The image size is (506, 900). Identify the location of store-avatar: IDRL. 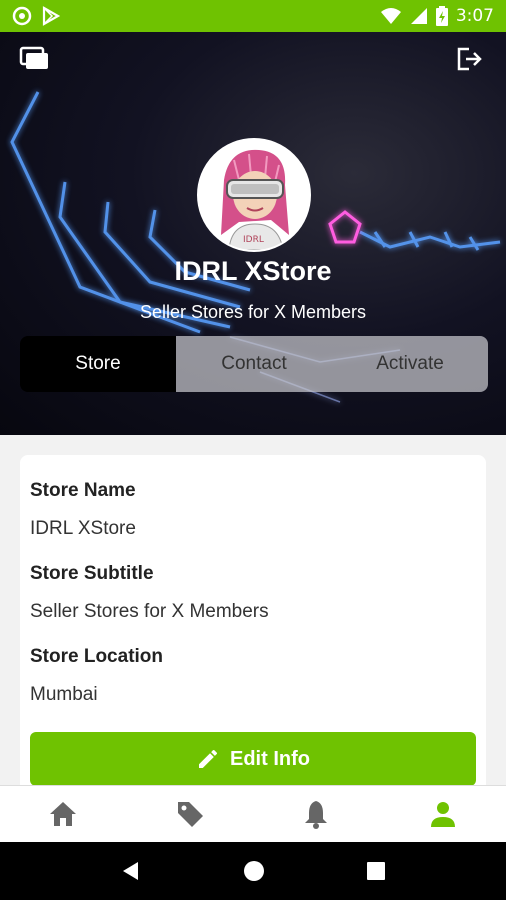
(254, 195).